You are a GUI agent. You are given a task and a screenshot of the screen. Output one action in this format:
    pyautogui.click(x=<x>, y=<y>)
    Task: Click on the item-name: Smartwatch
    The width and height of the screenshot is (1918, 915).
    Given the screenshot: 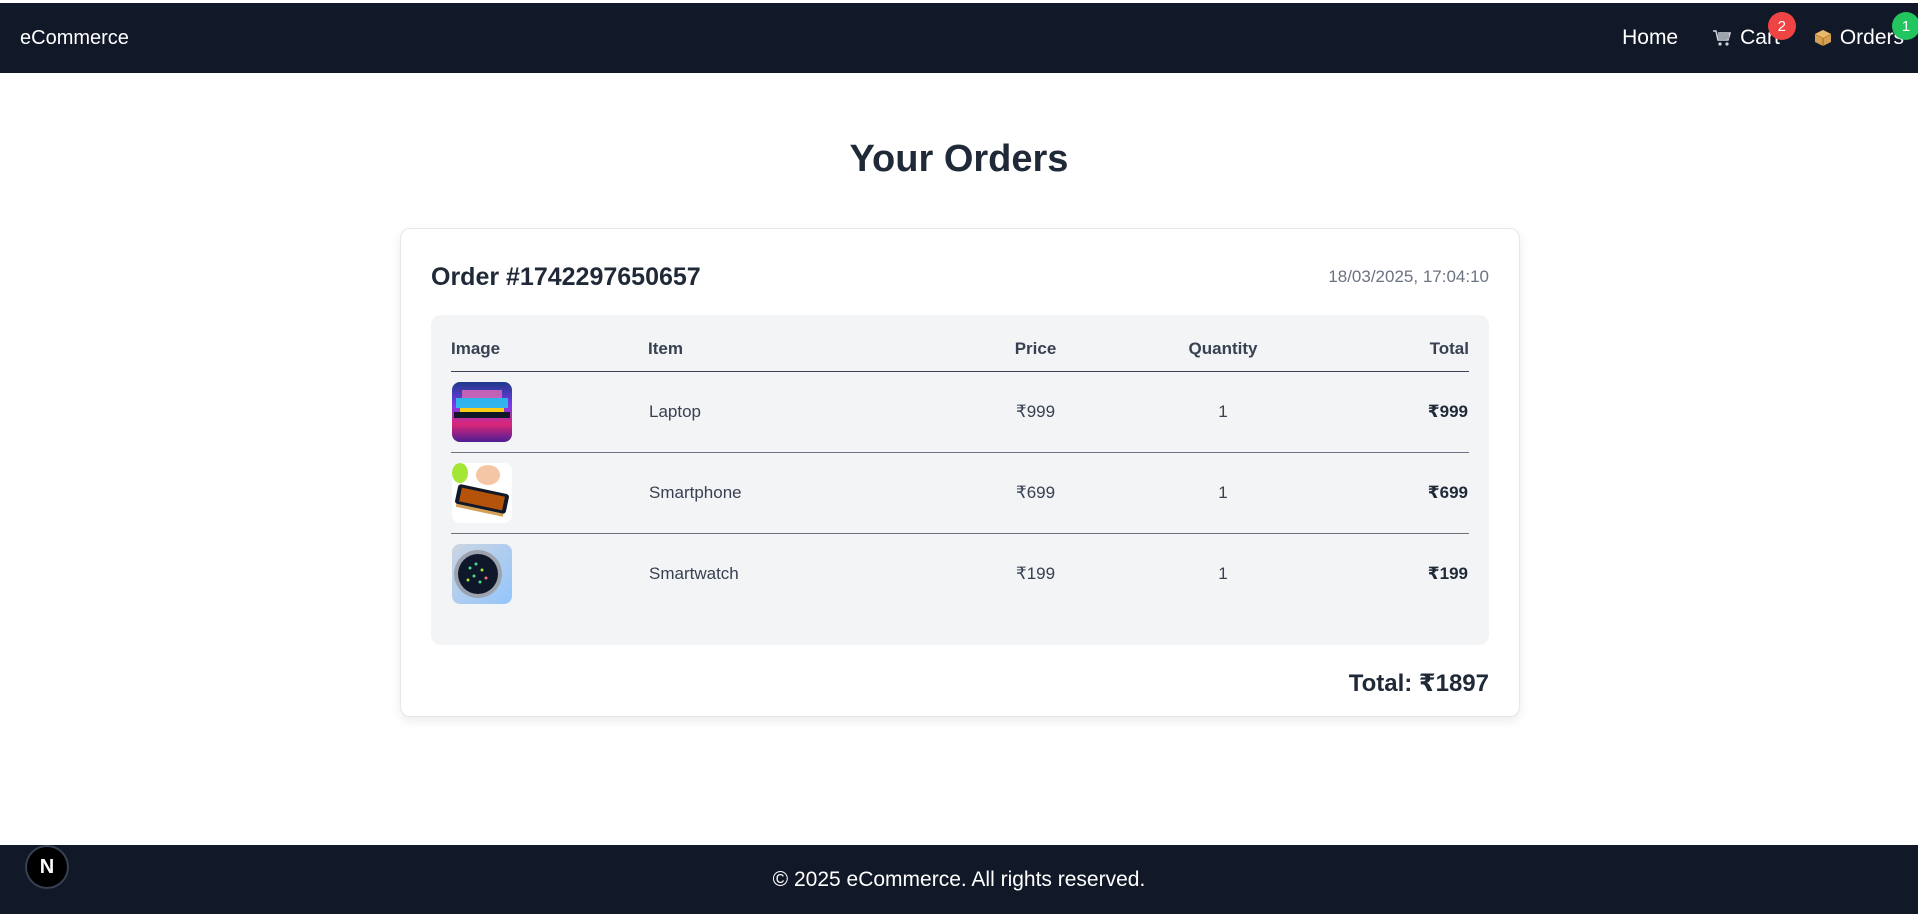 What is the action you would take?
    pyautogui.click(x=694, y=574)
    